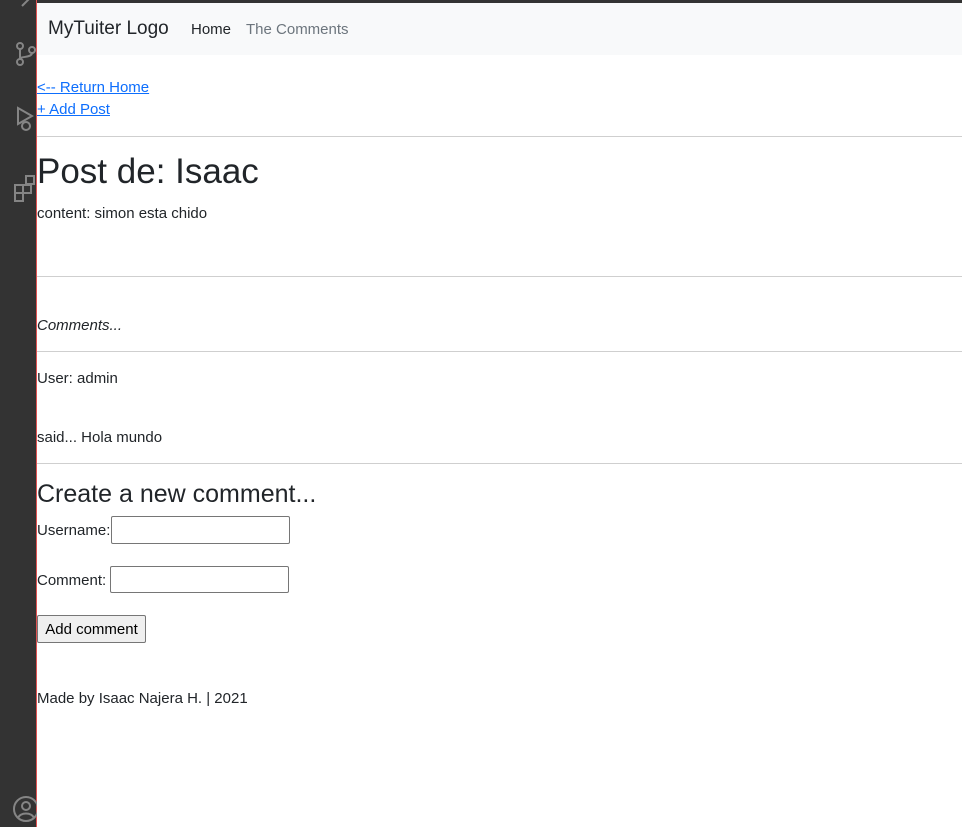  What do you see at coordinates (93, 87) in the screenshot?
I see `return-home-link: <-- Return Home` at bounding box center [93, 87].